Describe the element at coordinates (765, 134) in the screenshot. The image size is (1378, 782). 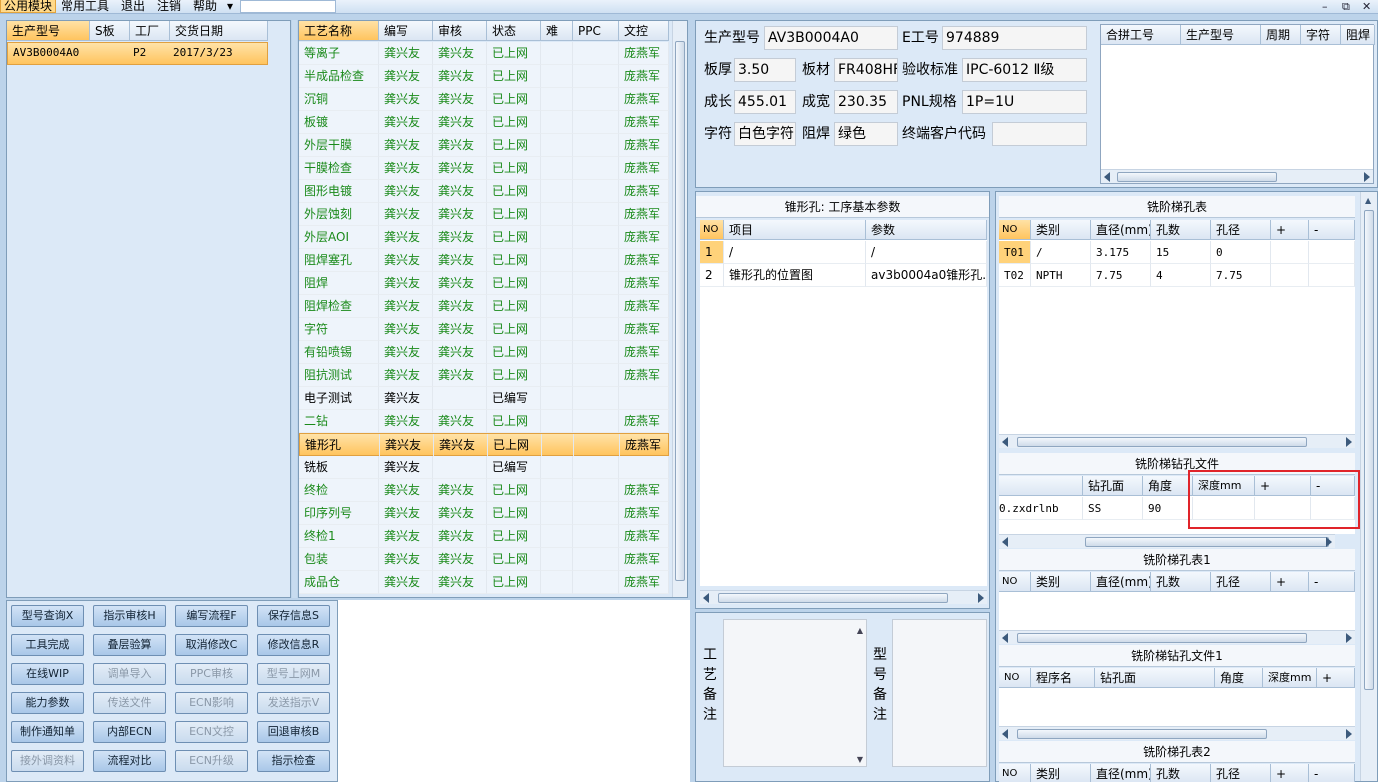
I see `char-field: 白色字符` at that location.